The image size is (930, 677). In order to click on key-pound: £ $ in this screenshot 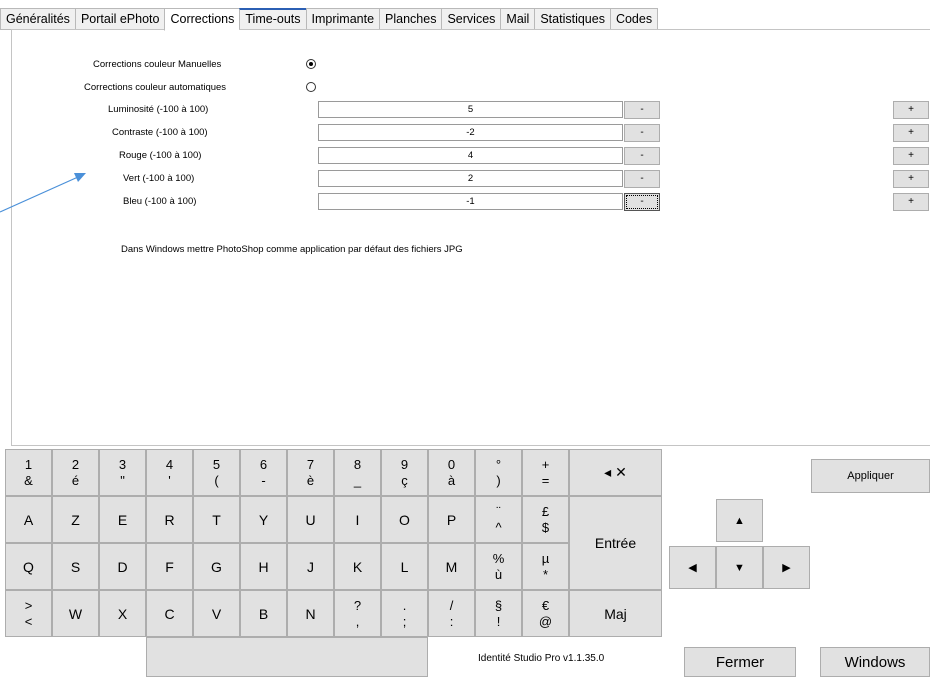, I will do `click(545, 519)`.